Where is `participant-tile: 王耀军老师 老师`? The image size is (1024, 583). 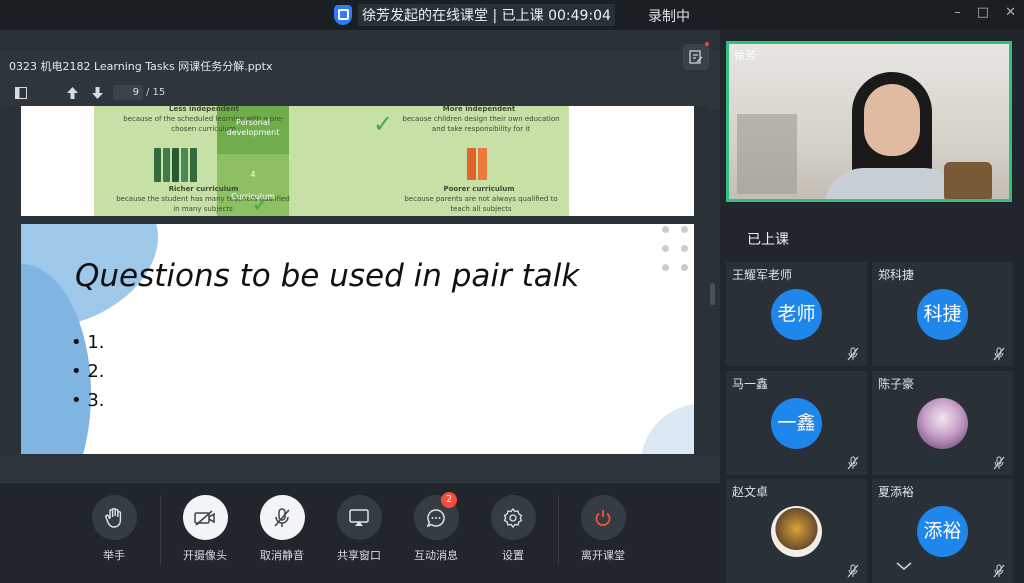 participant-tile: 王耀军老师 老师 is located at coordinates (796, 314).